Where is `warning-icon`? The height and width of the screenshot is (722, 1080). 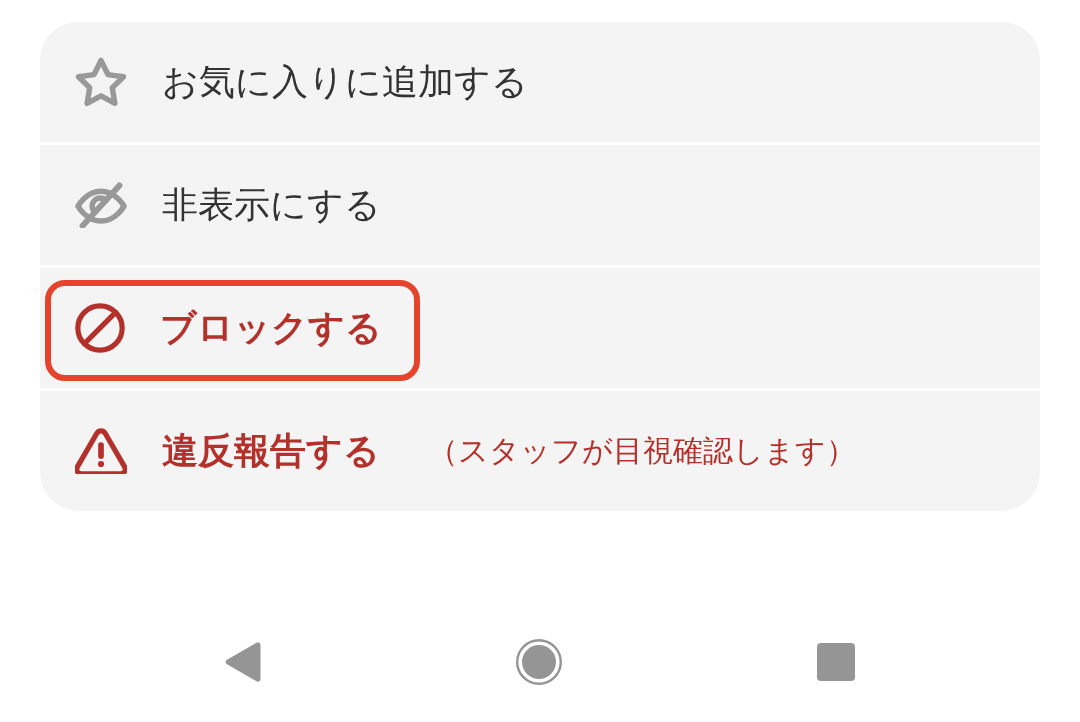
warning-icon is located at coordinates (101, 451).